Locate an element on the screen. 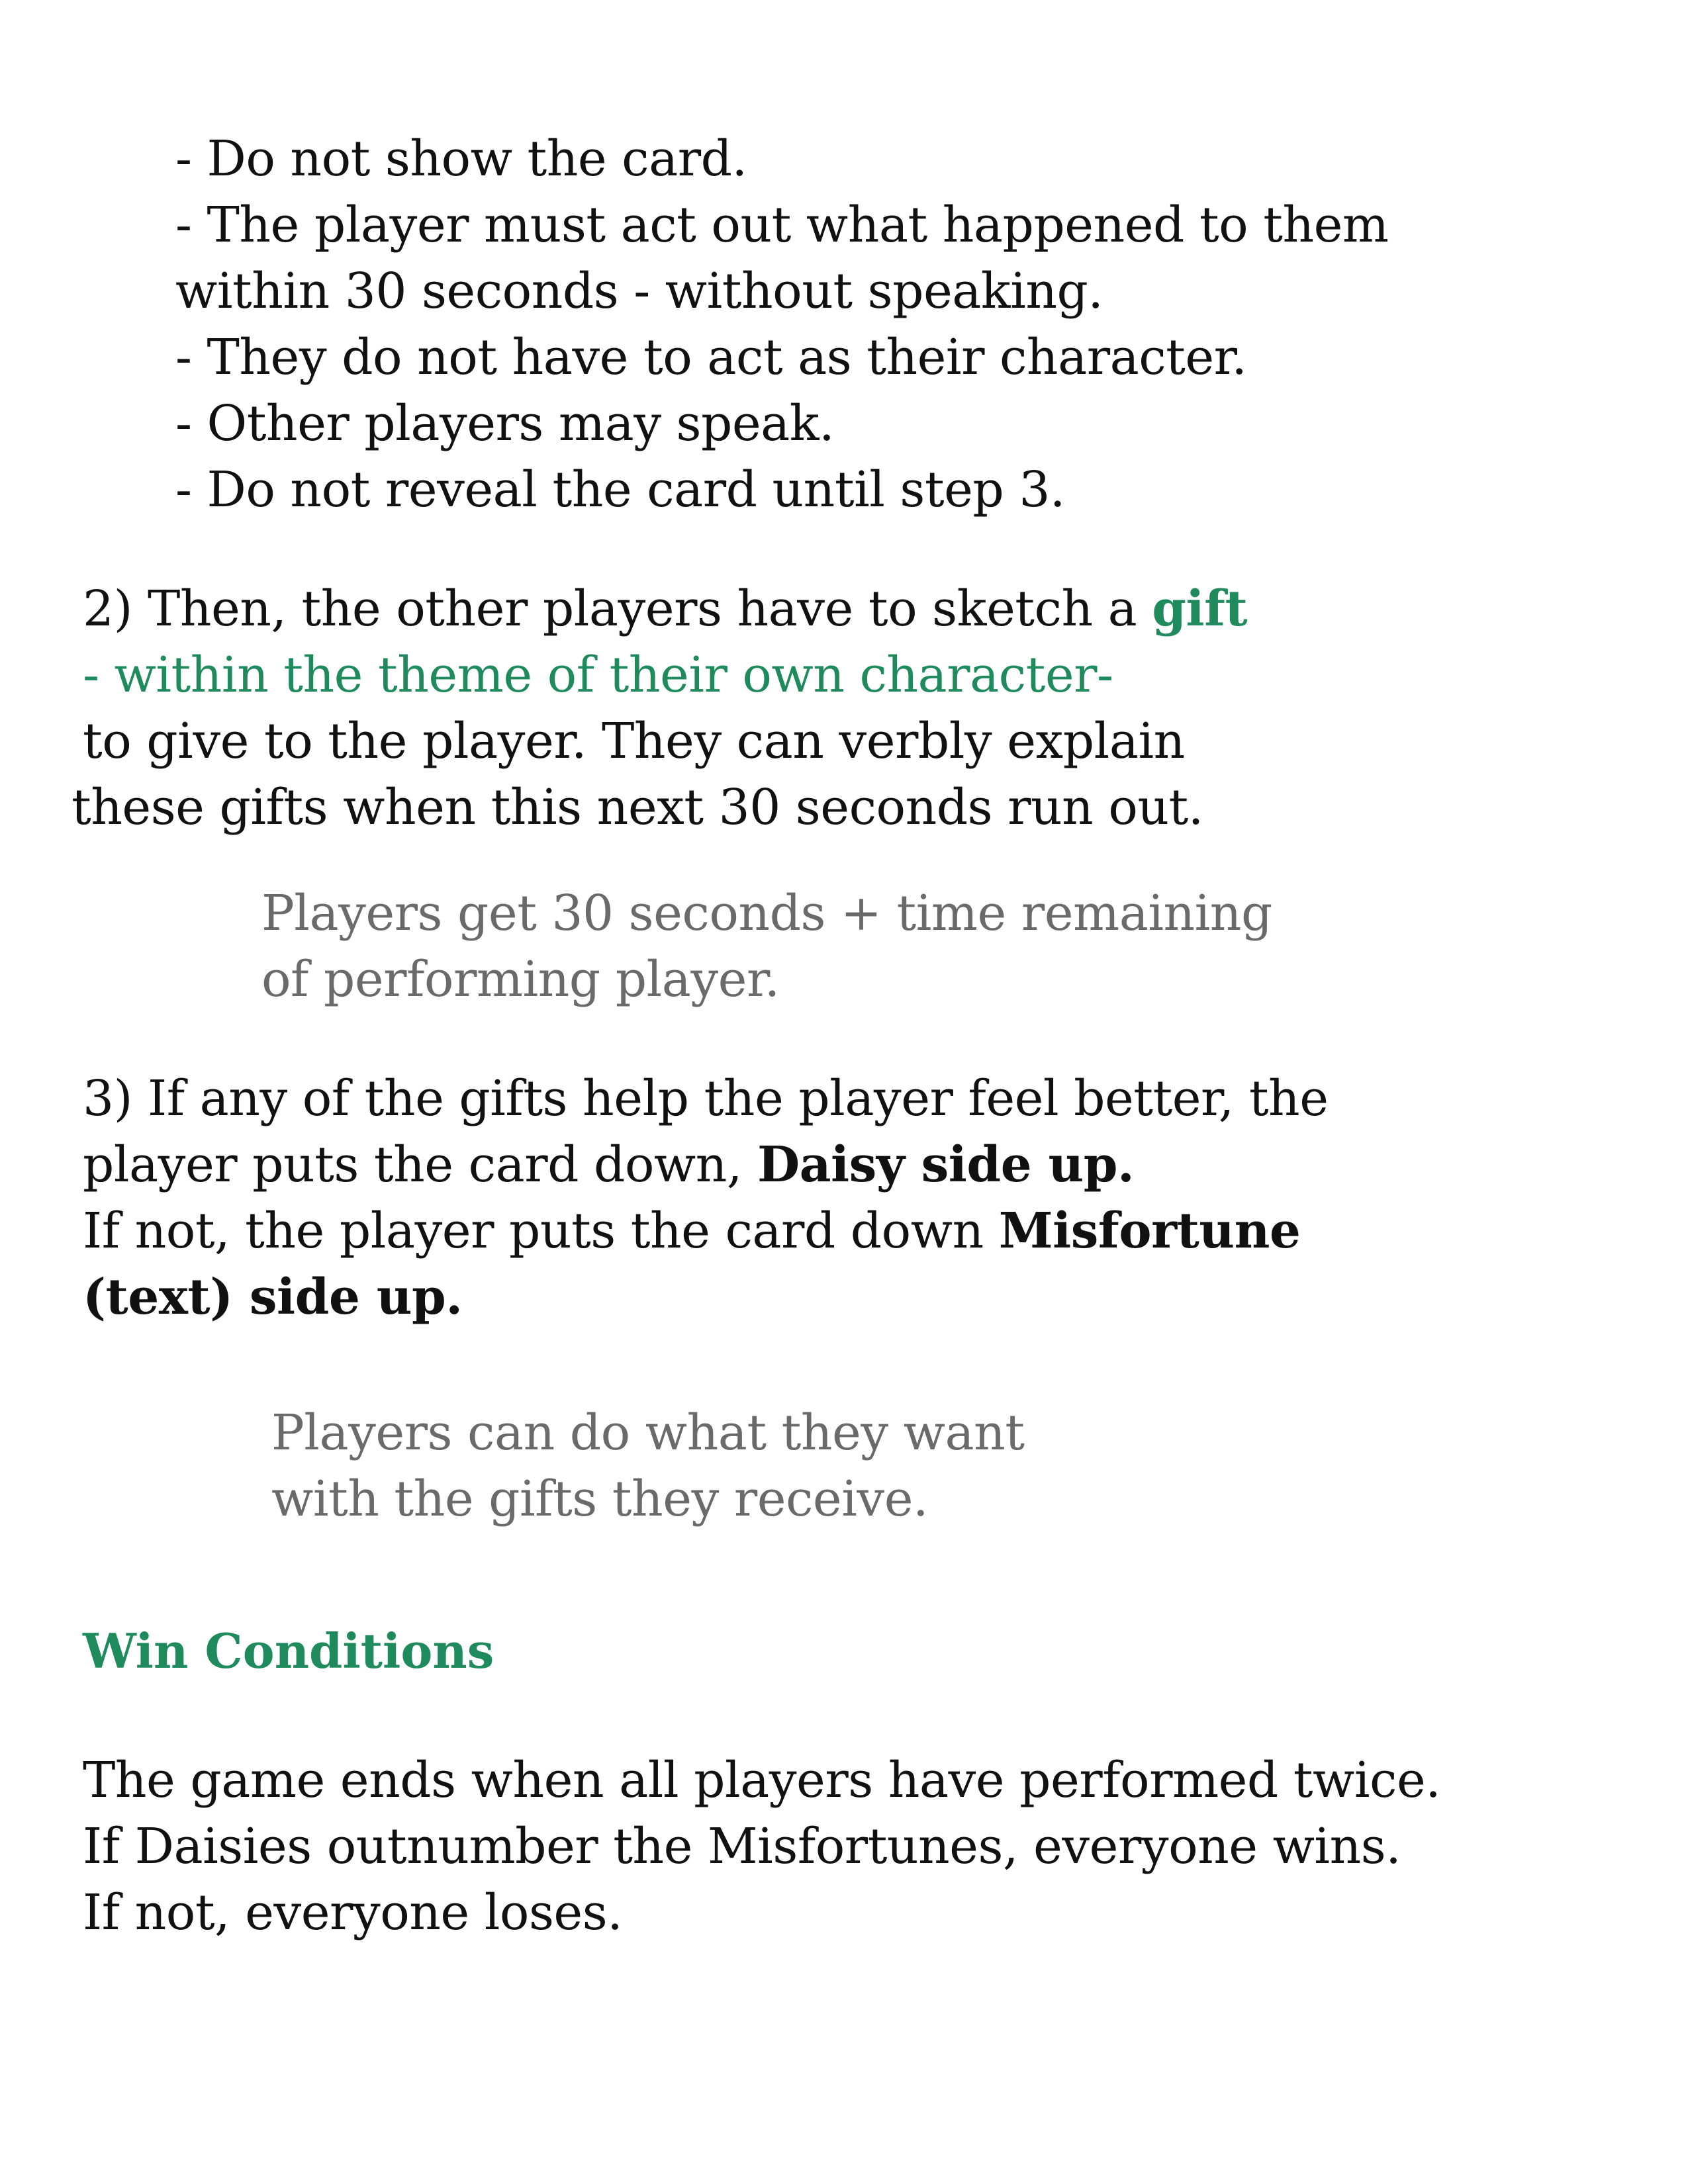  step3-note-line-2: with the gifts they receive. is located at coordinates (600, 1499).